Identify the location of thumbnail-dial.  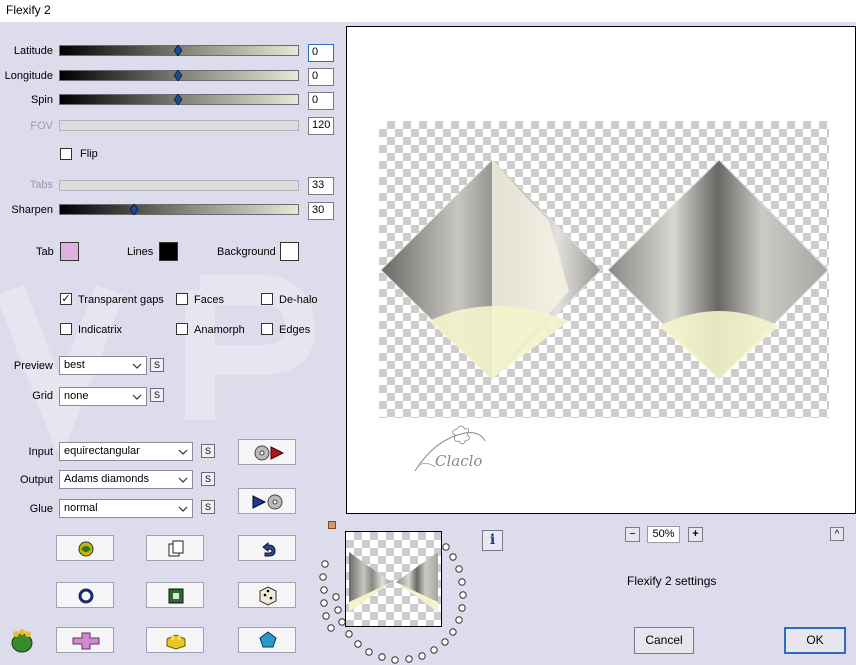
(396, 602).